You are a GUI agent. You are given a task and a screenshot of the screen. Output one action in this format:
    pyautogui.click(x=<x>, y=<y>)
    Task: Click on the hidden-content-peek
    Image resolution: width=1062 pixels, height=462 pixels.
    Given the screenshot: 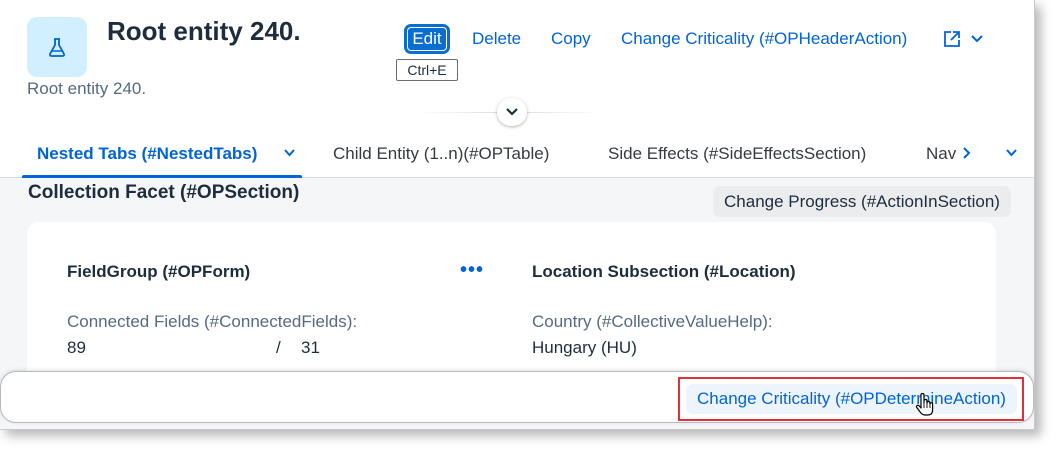 What is the action you would take?
    pyautogui.click(x=517, y=426)
    